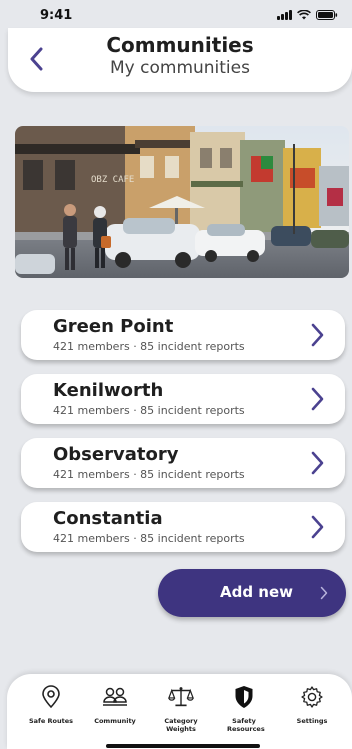  Describe the element at coordinates (116, 454) in the screenshot. I see `community-name: Observatory` at that location.